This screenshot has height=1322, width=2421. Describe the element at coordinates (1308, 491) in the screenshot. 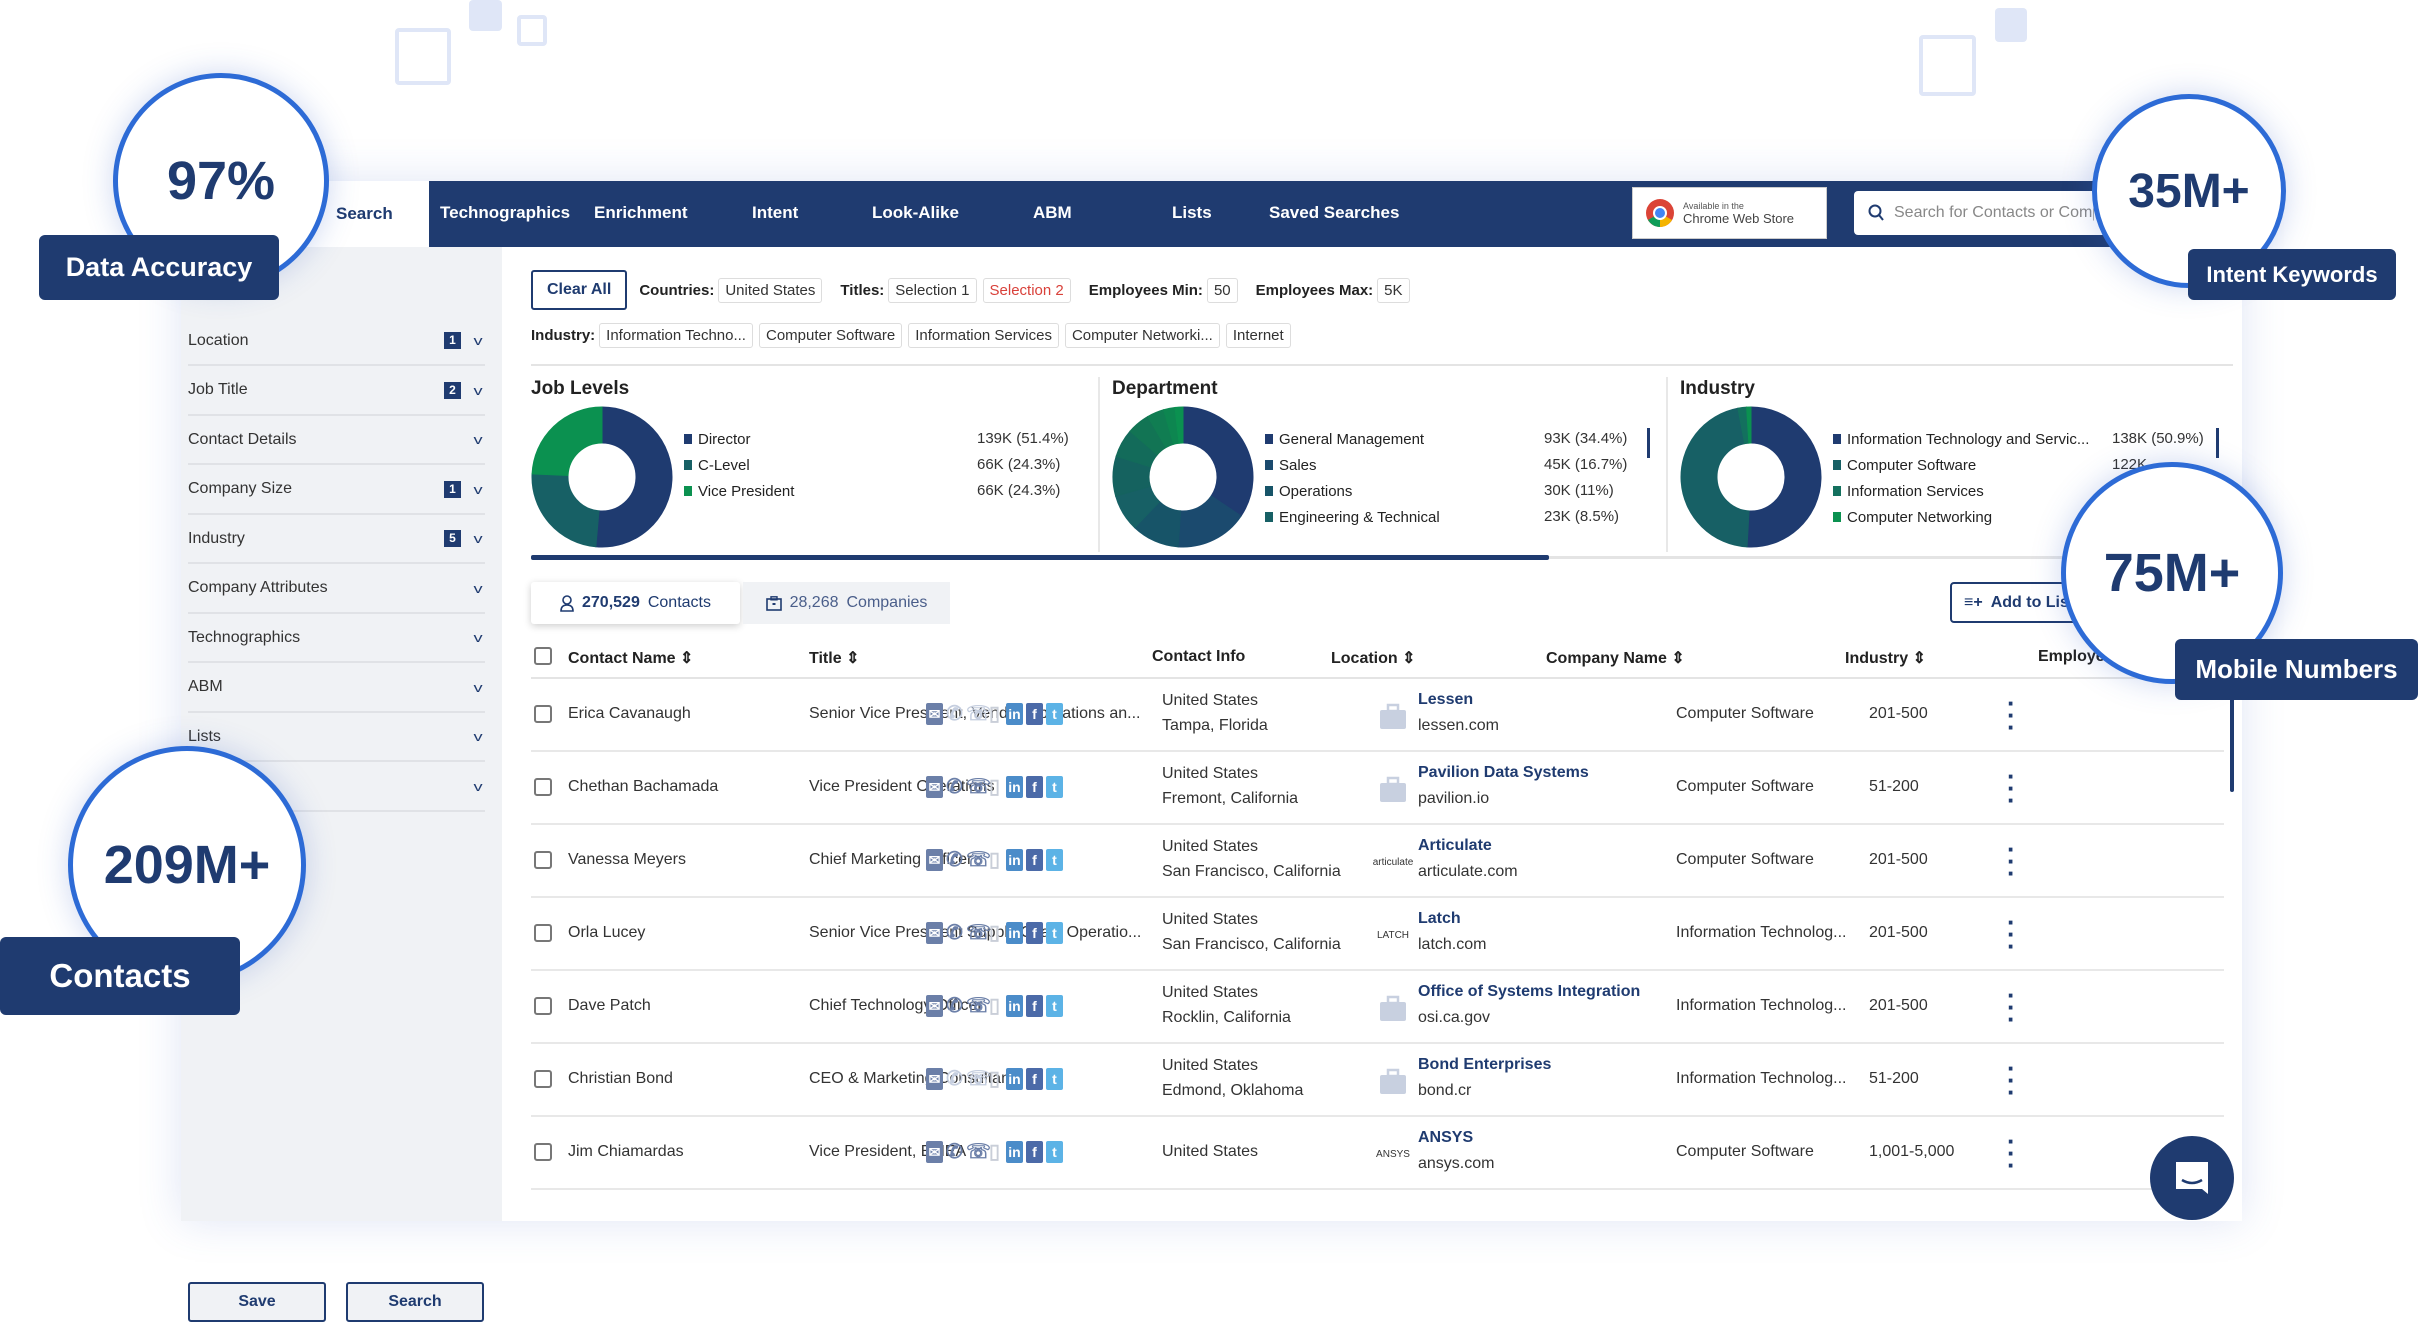

I see `legend-item: Operations` at that location.